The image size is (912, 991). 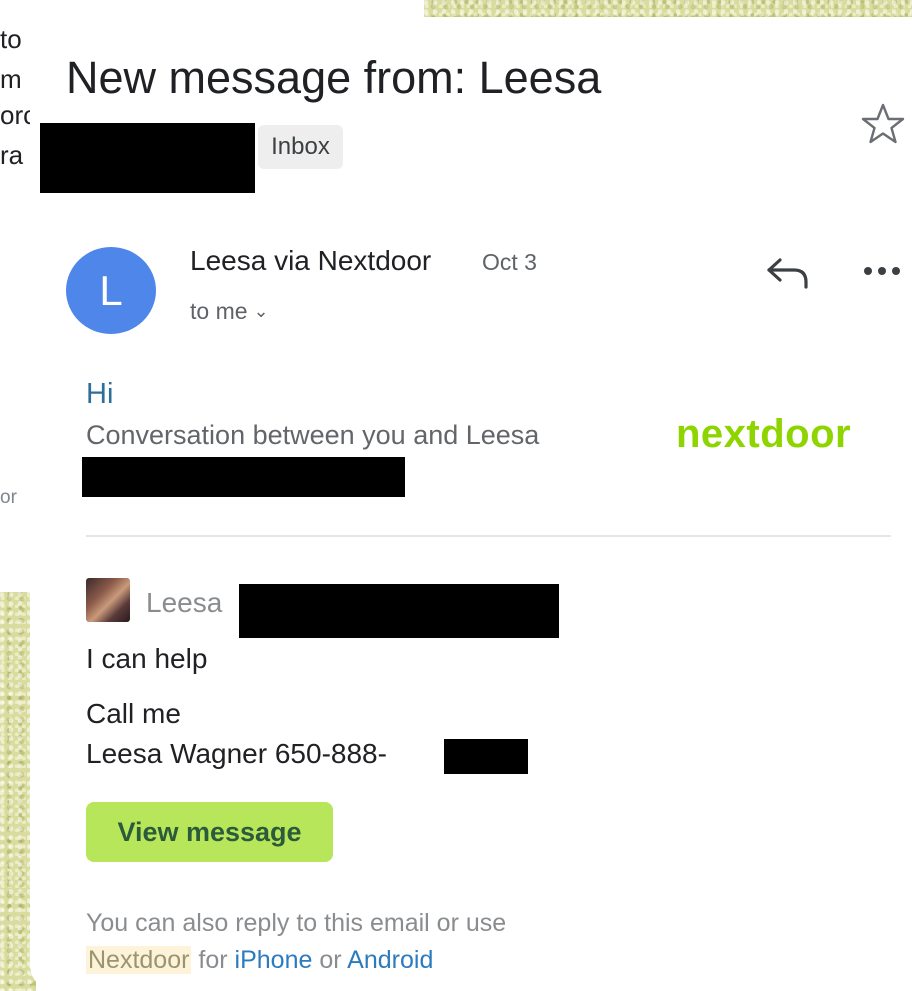 What do you see at coordinates (139, 960) in the screenshot?
I see `nextdoor-app-link: Nextdoor` at bounding box center [139, 960].